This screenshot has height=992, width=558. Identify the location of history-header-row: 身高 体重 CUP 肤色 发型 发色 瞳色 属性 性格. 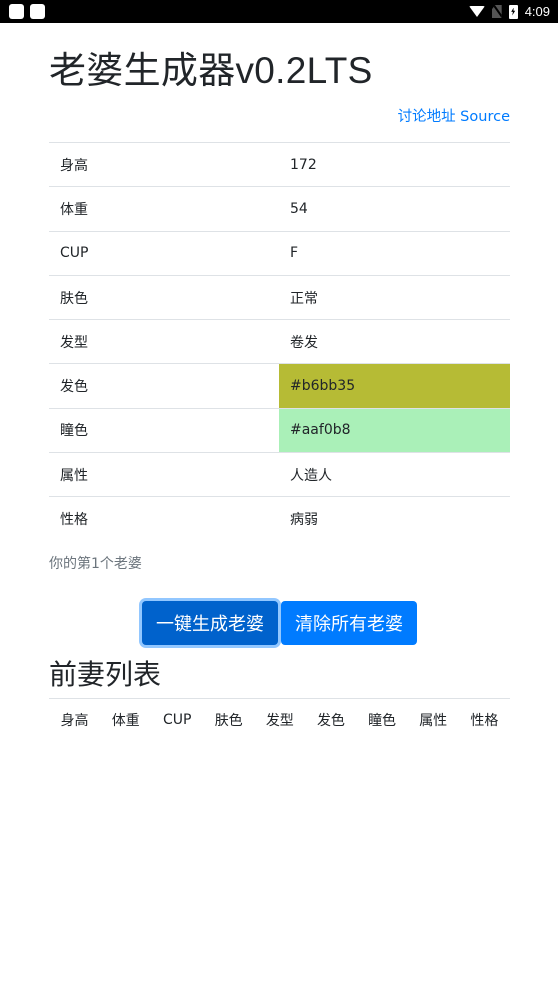
(279, 720).